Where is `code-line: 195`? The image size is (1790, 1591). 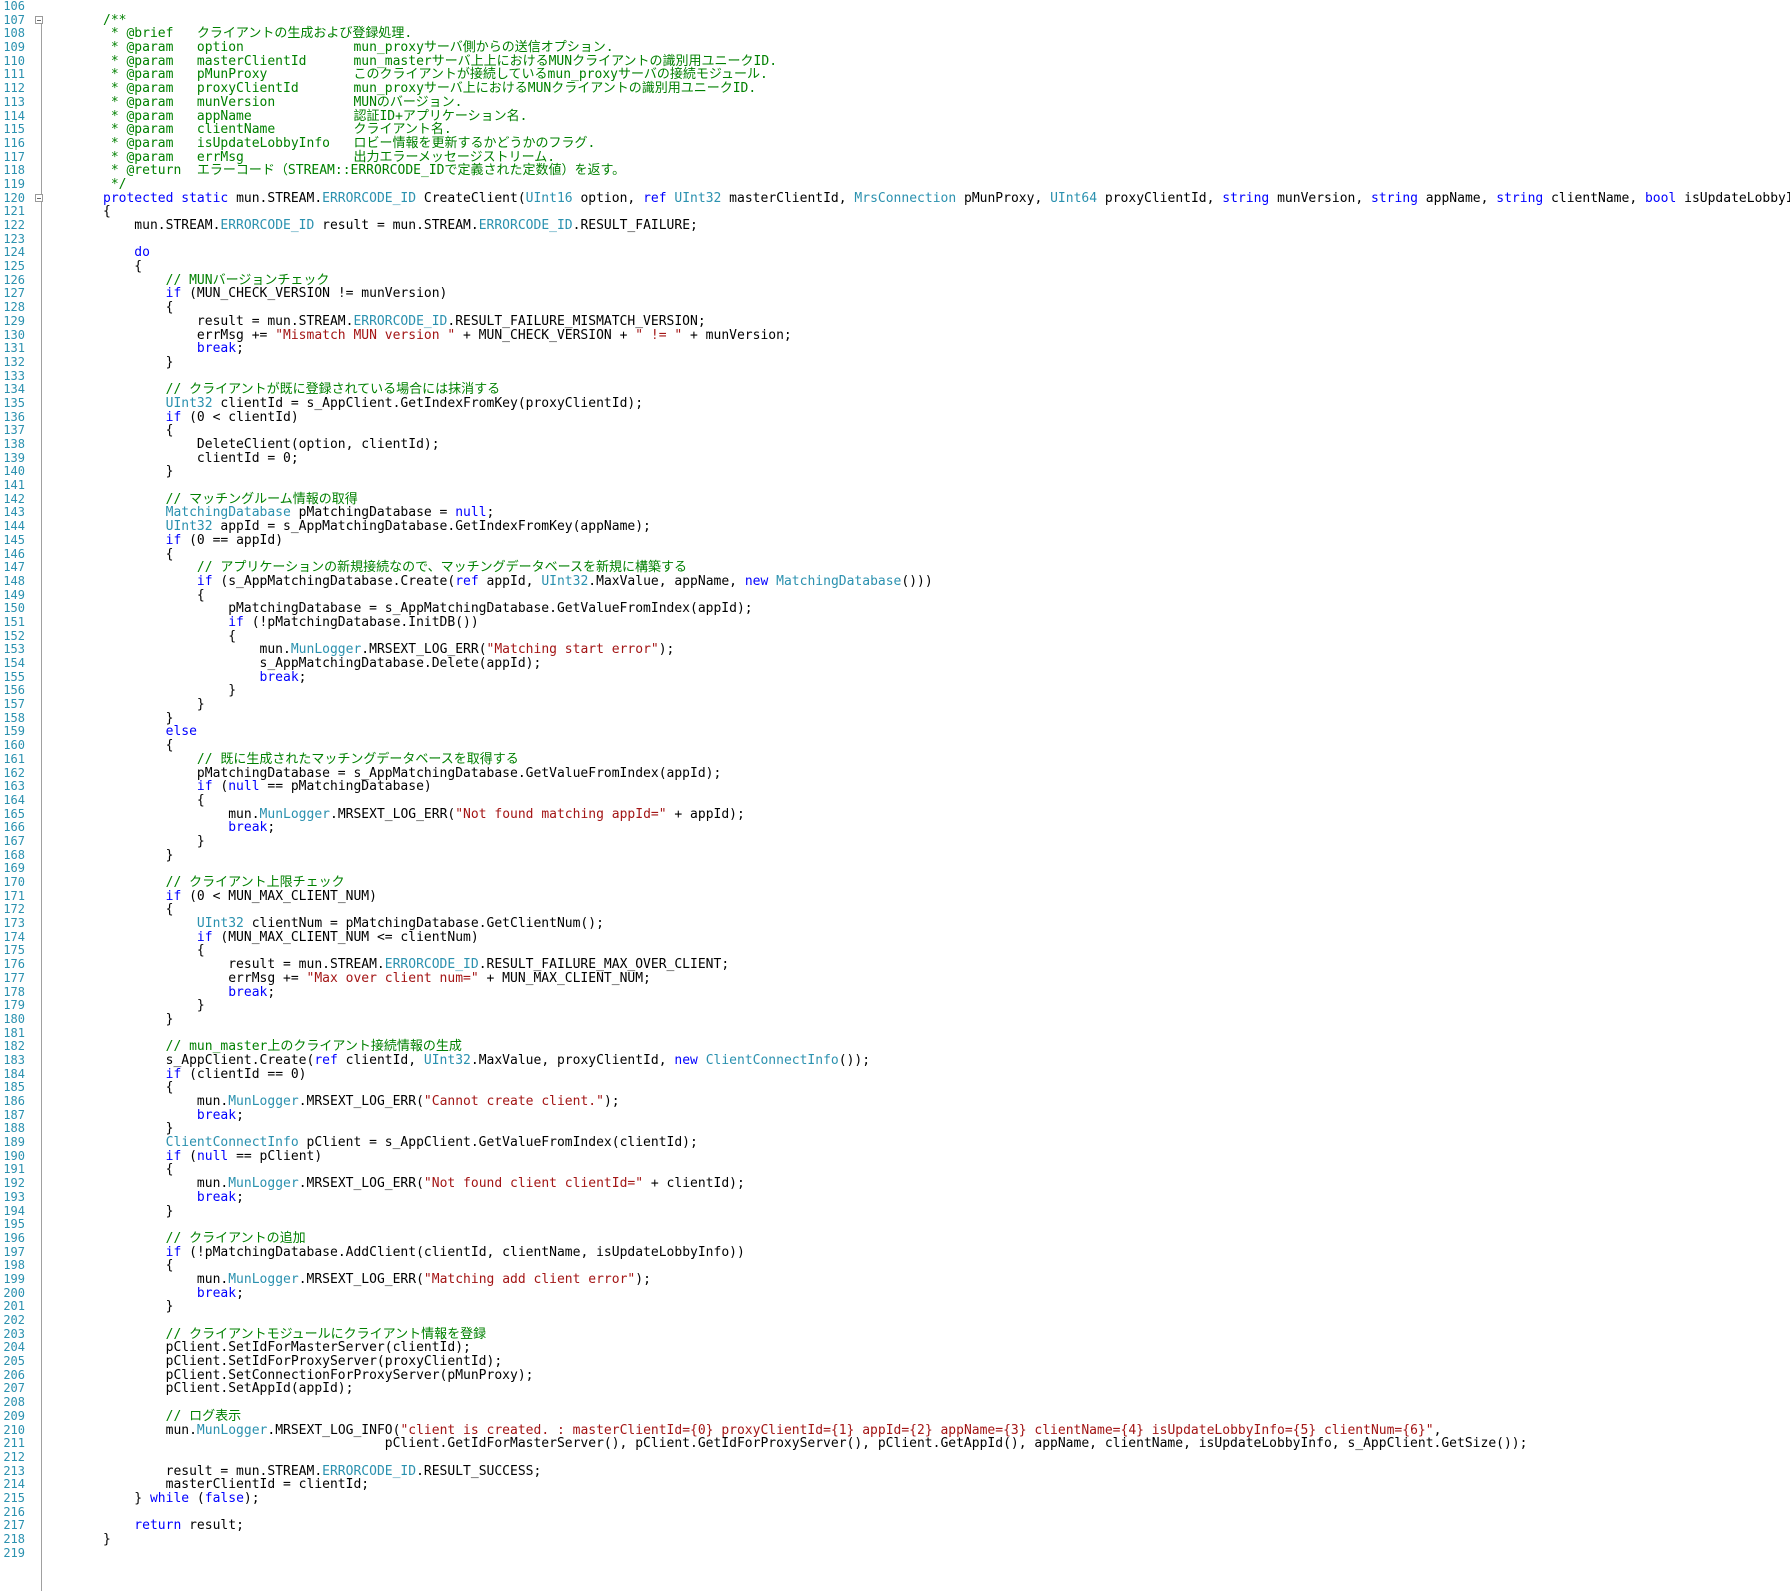
code-line: 195 is located at coordinates (895, 1224).